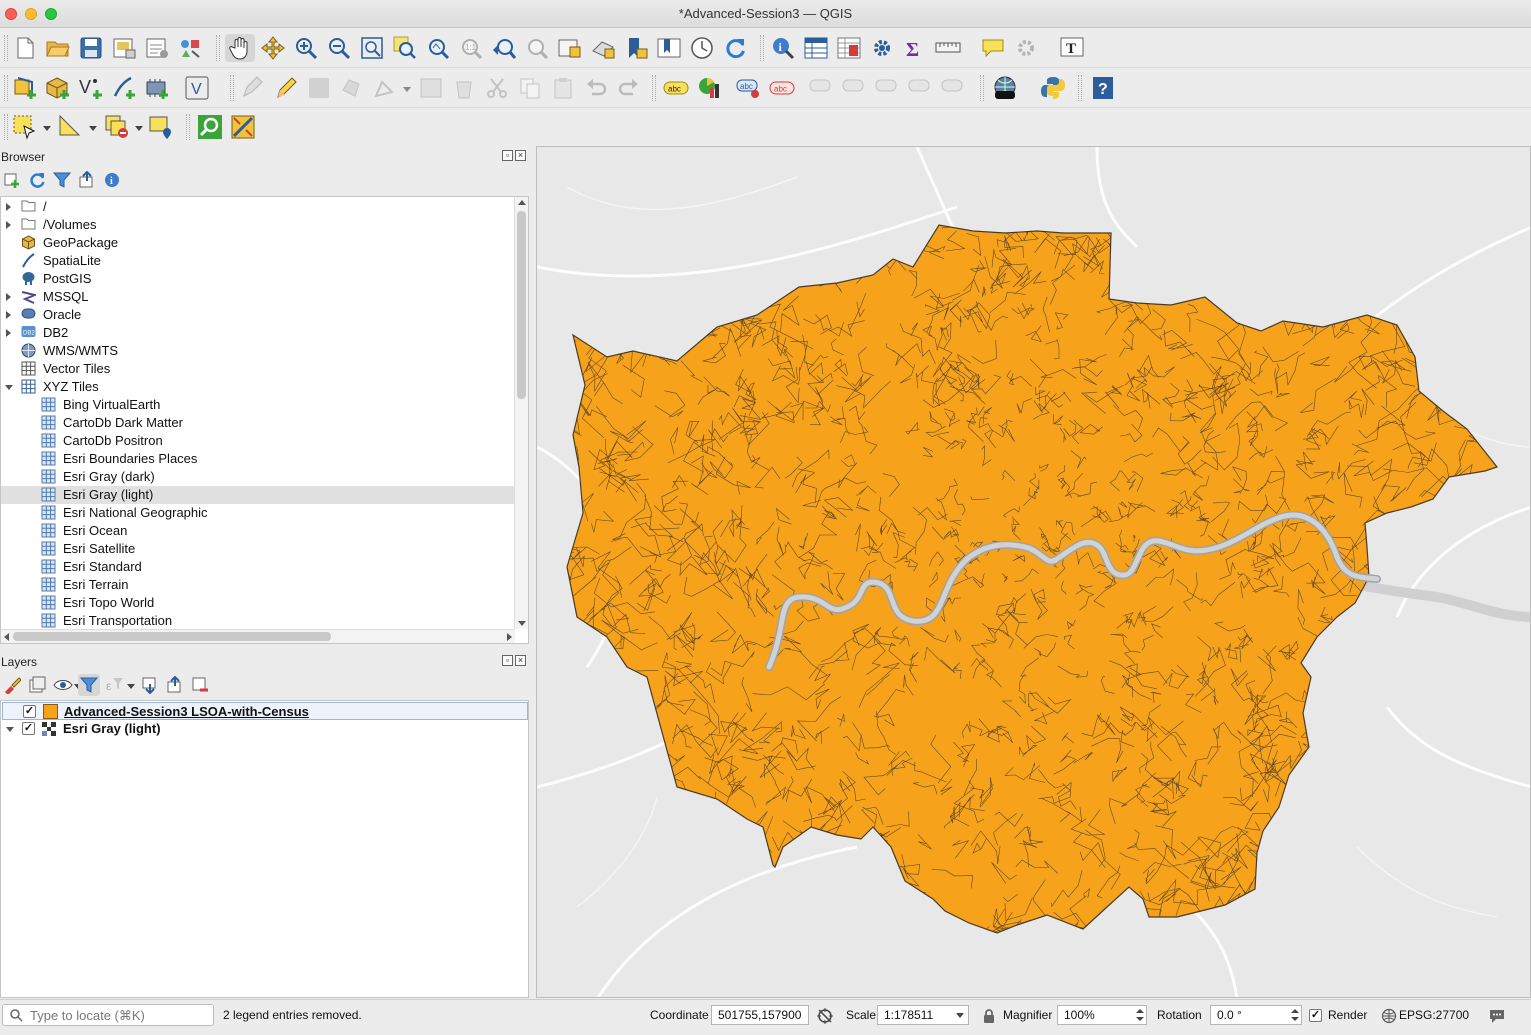 Image resolution: width=1531 pixels, height=1035 pixels. I want to click on browser-horizontal-scrollbar, so click(258, 636).